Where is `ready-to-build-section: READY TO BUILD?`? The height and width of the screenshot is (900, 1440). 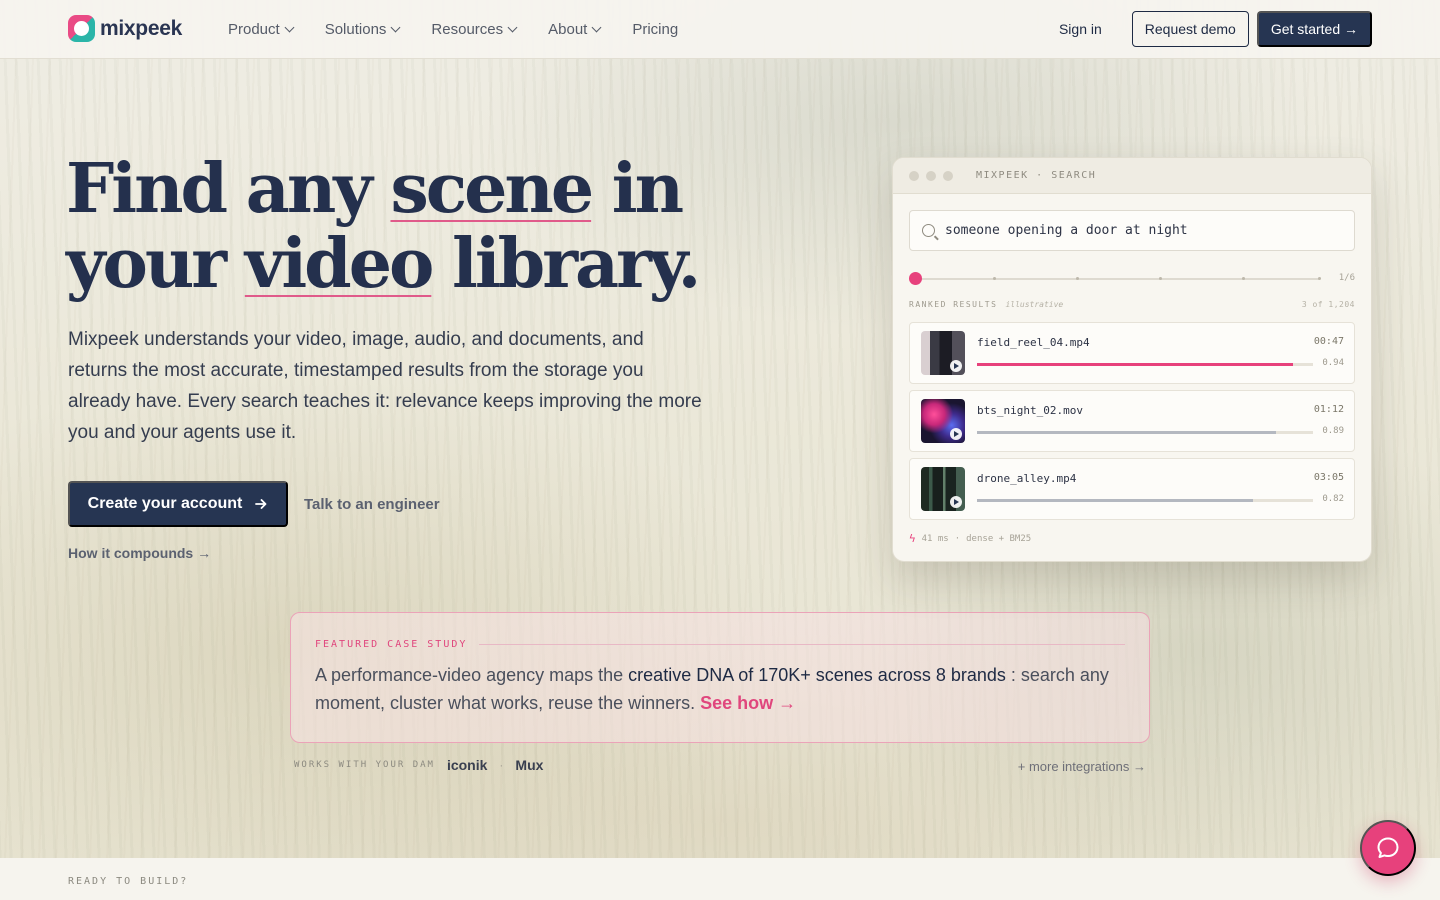
ready-to-build-section: READY TO BUILD? is located at coordinates (720, 879).